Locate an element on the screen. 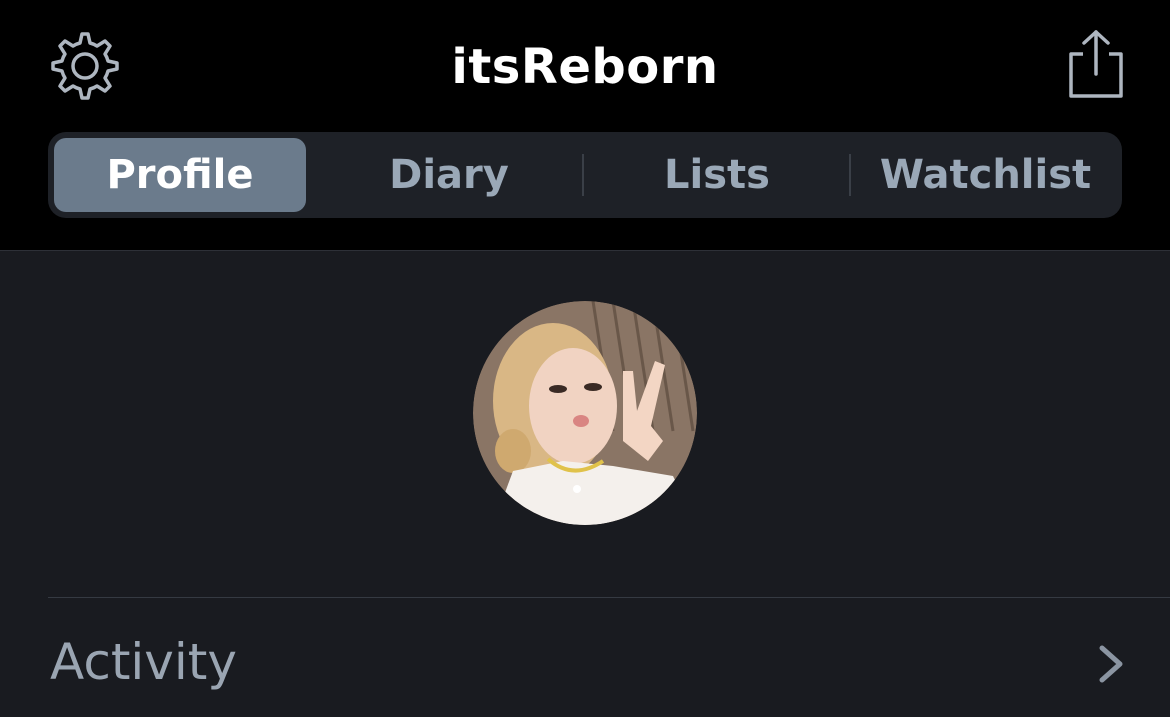  tab-watchlist: Watchlist is located at coordinates (985, 175).